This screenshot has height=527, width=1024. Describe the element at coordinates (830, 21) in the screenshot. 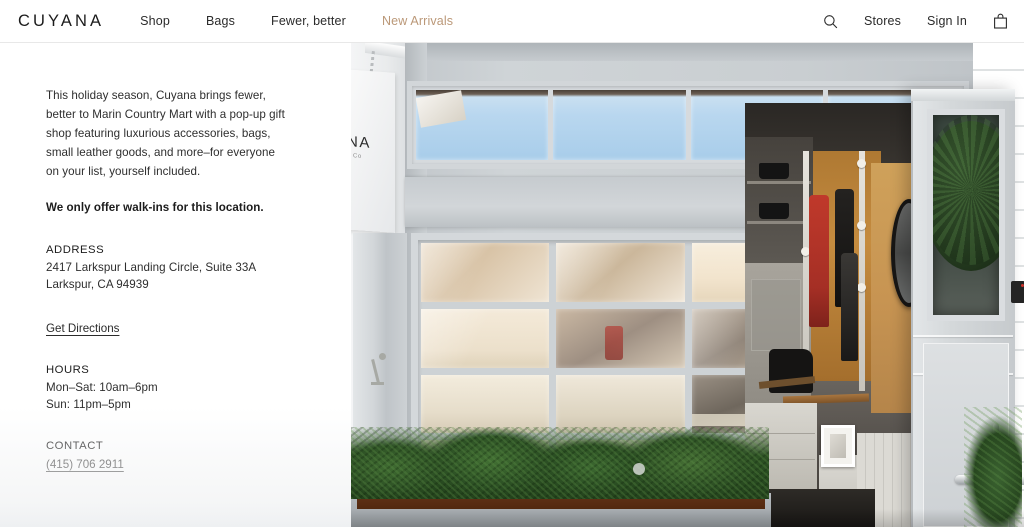

I see `search-icon` at that location.